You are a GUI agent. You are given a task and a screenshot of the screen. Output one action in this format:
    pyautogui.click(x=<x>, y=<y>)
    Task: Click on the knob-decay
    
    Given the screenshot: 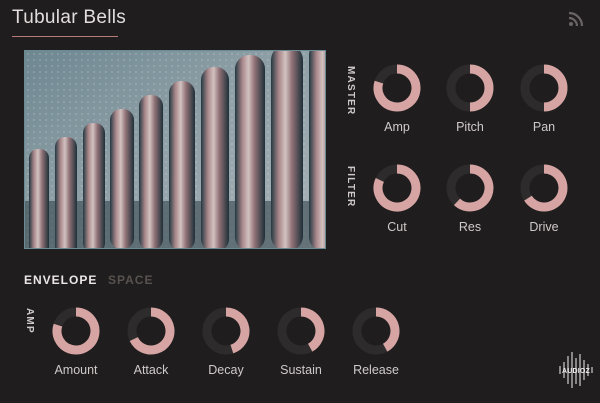 What is the action you would take?
    pyautogui.click(x=226, y=331)
    